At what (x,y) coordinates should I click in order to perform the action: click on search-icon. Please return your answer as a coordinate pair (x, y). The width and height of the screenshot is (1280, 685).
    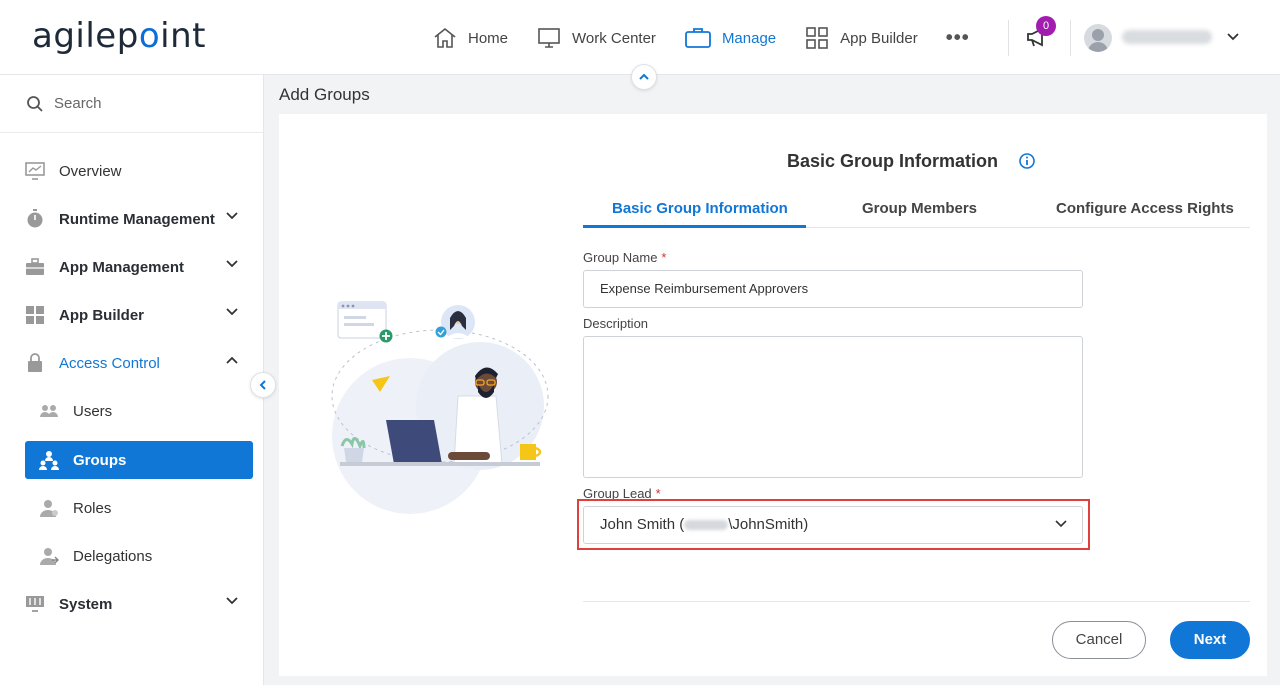
    Looking at the image, I should click on (35, 103).